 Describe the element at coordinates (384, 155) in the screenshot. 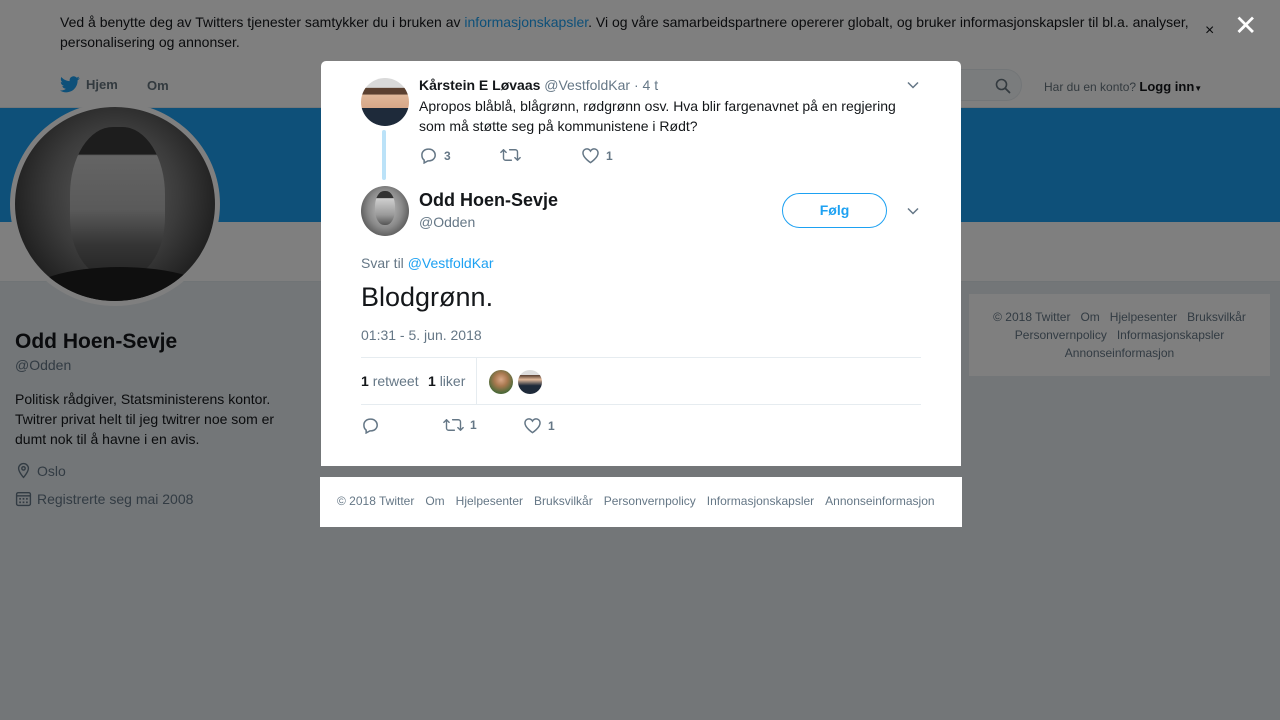

I see `thread-connector-line` at that location.